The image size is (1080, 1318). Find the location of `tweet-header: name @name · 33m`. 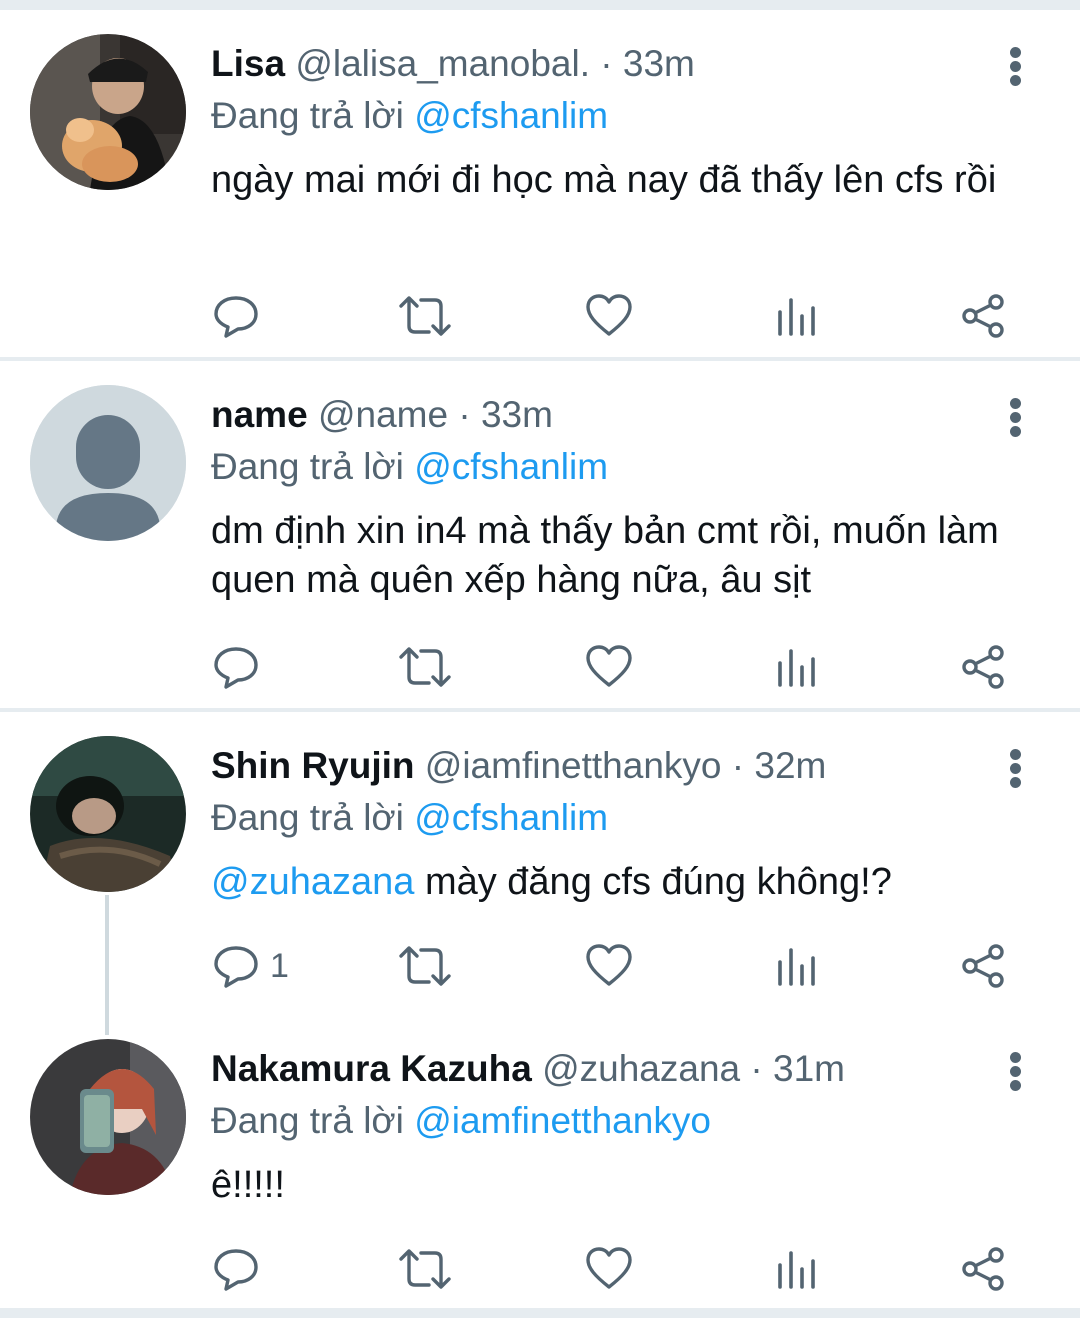

tweet-header: name @name · 33m is located at coordinates (382, 415).